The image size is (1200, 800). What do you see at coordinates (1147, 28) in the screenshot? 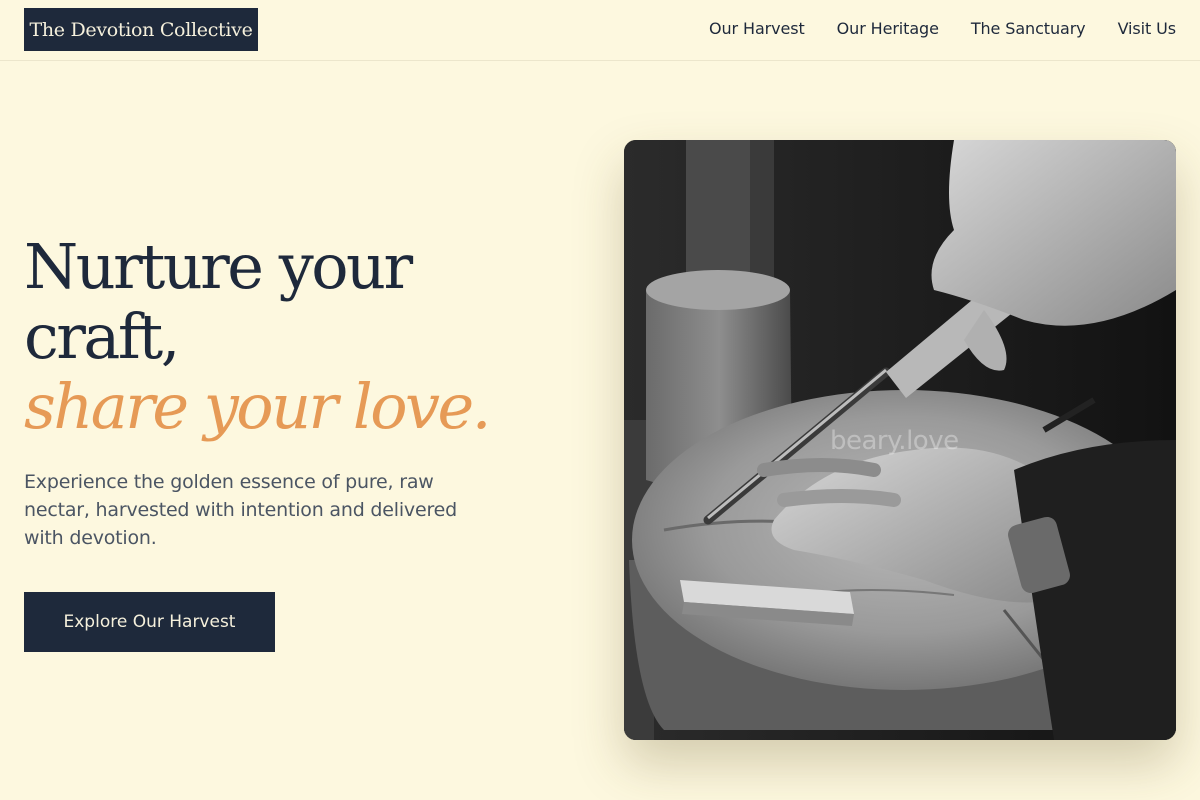
I see `nav-link-visit-us: Visit Us` at bounding box center [1147, 28].